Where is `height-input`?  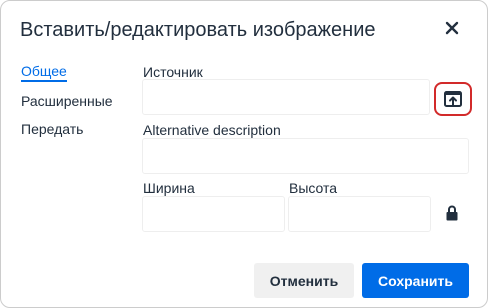 height-input is located at coordinates (359, 214).